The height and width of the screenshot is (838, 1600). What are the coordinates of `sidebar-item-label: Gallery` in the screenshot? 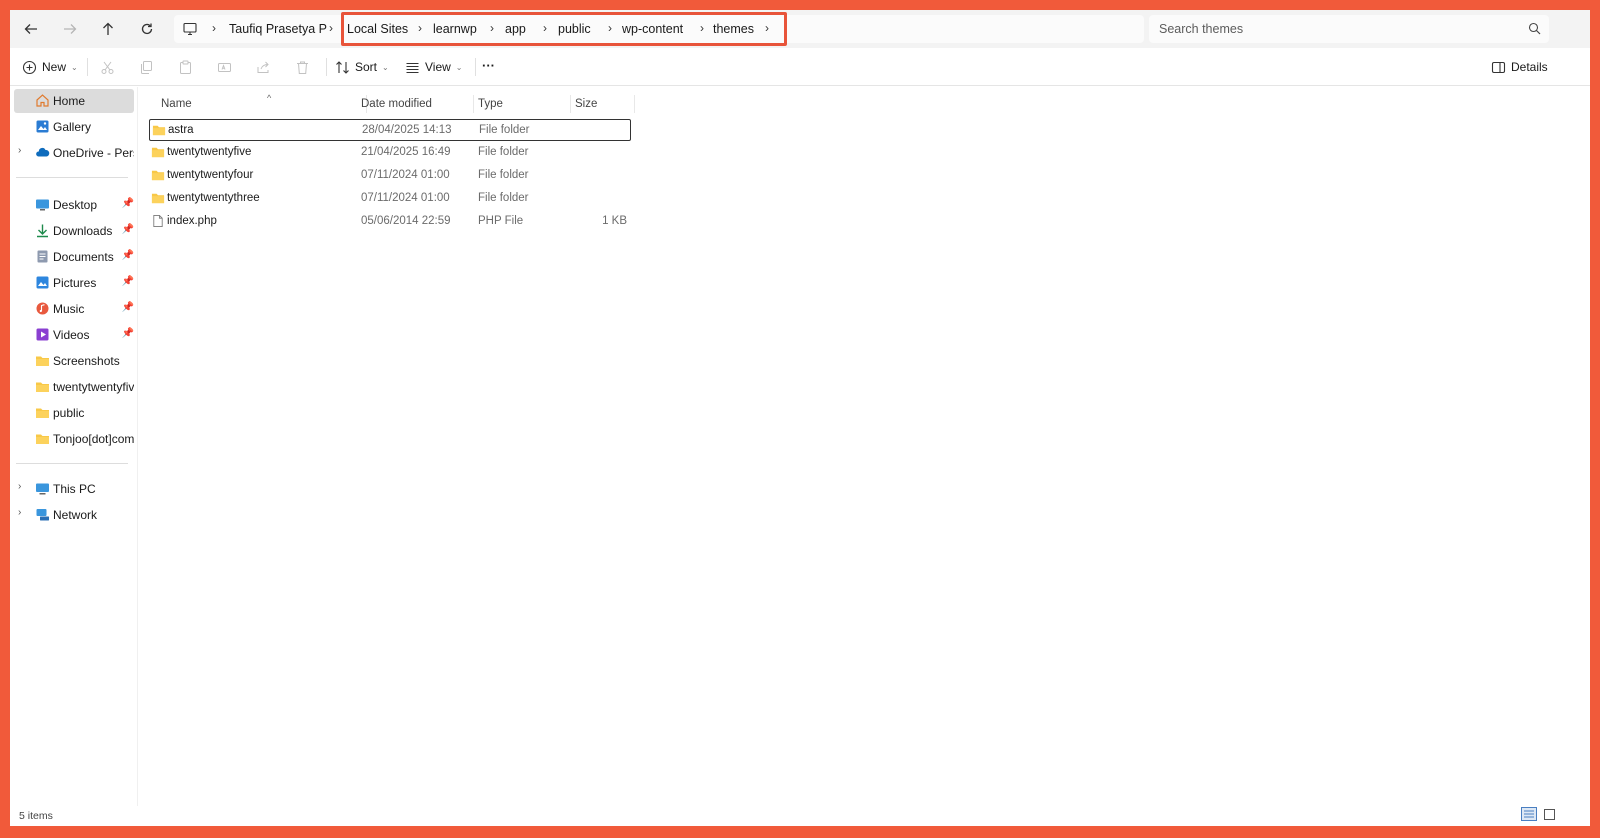 It's located at (72, 127).